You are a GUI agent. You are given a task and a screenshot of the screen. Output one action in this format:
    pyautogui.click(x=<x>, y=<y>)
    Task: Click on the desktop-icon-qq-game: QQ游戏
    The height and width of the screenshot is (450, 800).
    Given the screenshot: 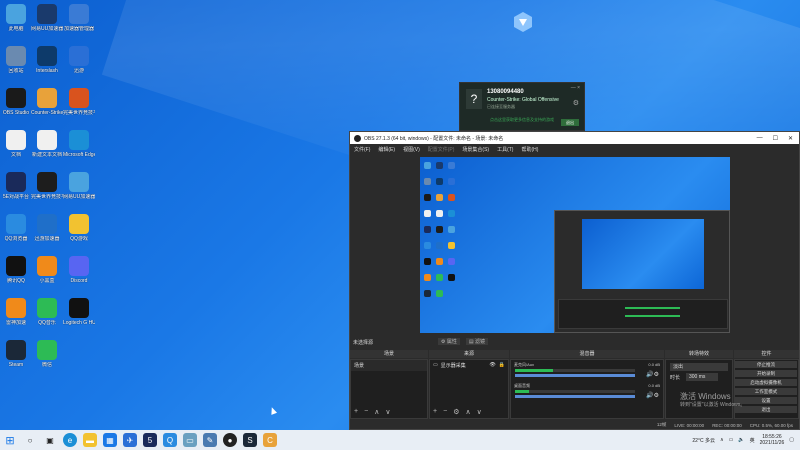 What is the action you would take?
    pyautogui.click(x=79, y=228)
    